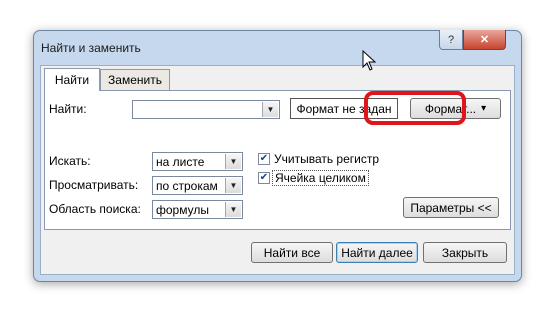 This screenshot has height=313, width=553. I want to click on match-case-label: Учитывать регистр, so click(326, 159).